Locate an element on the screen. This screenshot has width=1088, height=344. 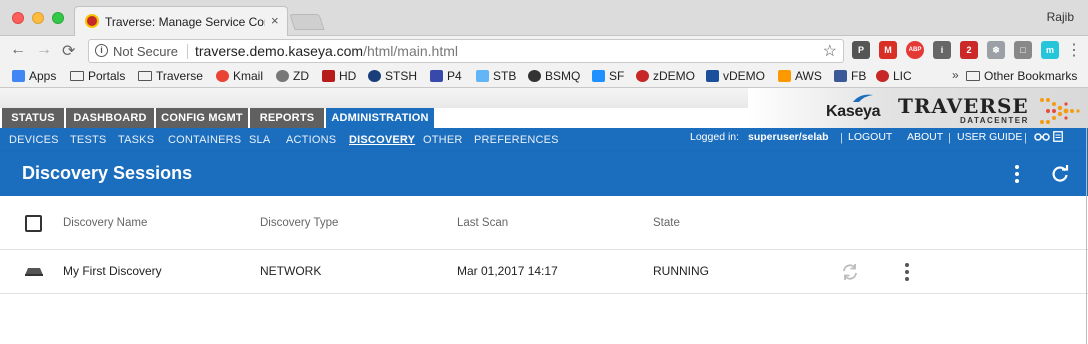
traverse-favicon-icon is located at coordinates (92, 21).